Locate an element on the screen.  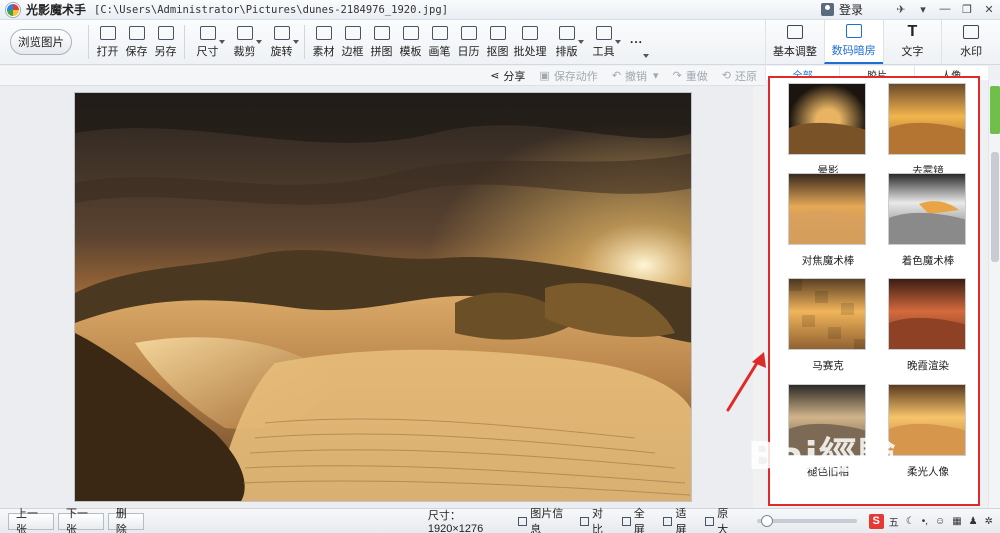
effect-item: 对焦魔术棒 is located at coordinates (828, 220).